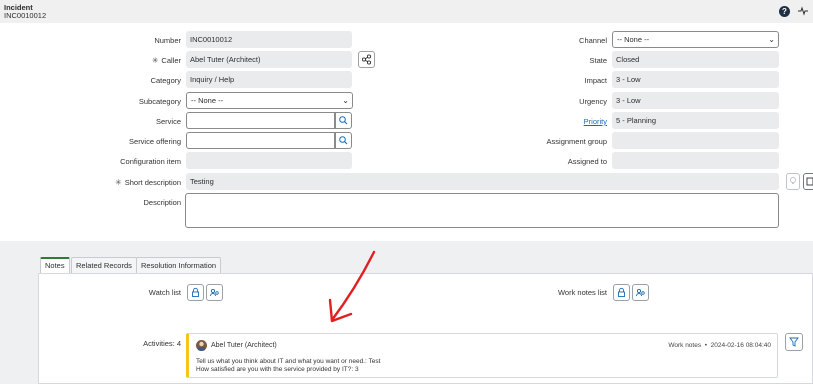  Describe the element at coordinates (695, 79) in the screenshot. I see `impact-field: 3 - Low` at that location.